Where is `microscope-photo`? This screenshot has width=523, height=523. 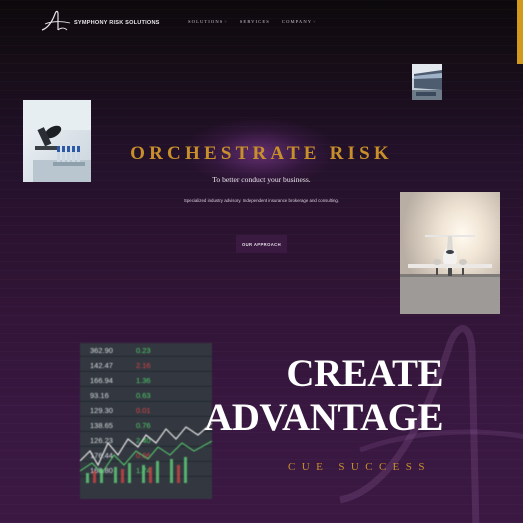
microscope-photo is located at coordinates (57, 141).